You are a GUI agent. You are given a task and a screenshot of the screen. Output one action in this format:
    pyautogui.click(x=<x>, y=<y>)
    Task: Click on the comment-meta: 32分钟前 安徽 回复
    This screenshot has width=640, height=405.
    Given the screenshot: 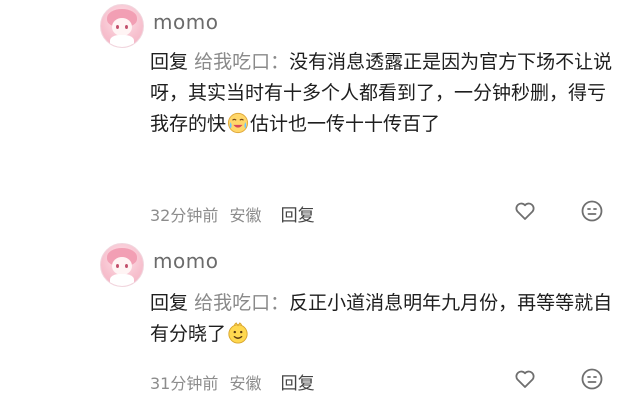 What is the action you would take?
    pyautogui.click(x=232, y=213)
    